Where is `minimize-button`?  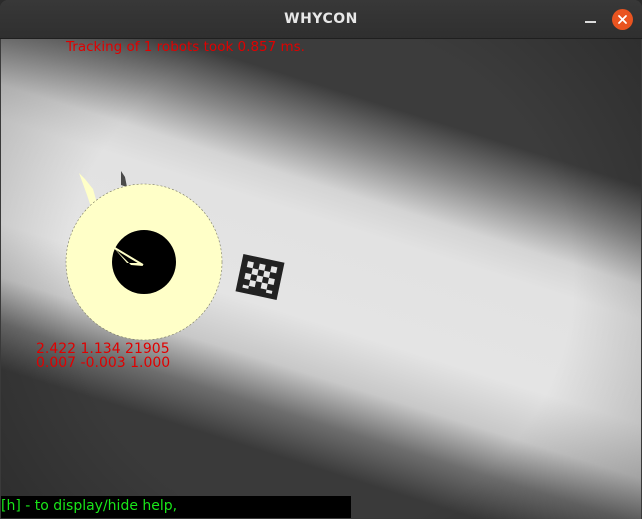
minimize-button is located at coordinates (591, 20).